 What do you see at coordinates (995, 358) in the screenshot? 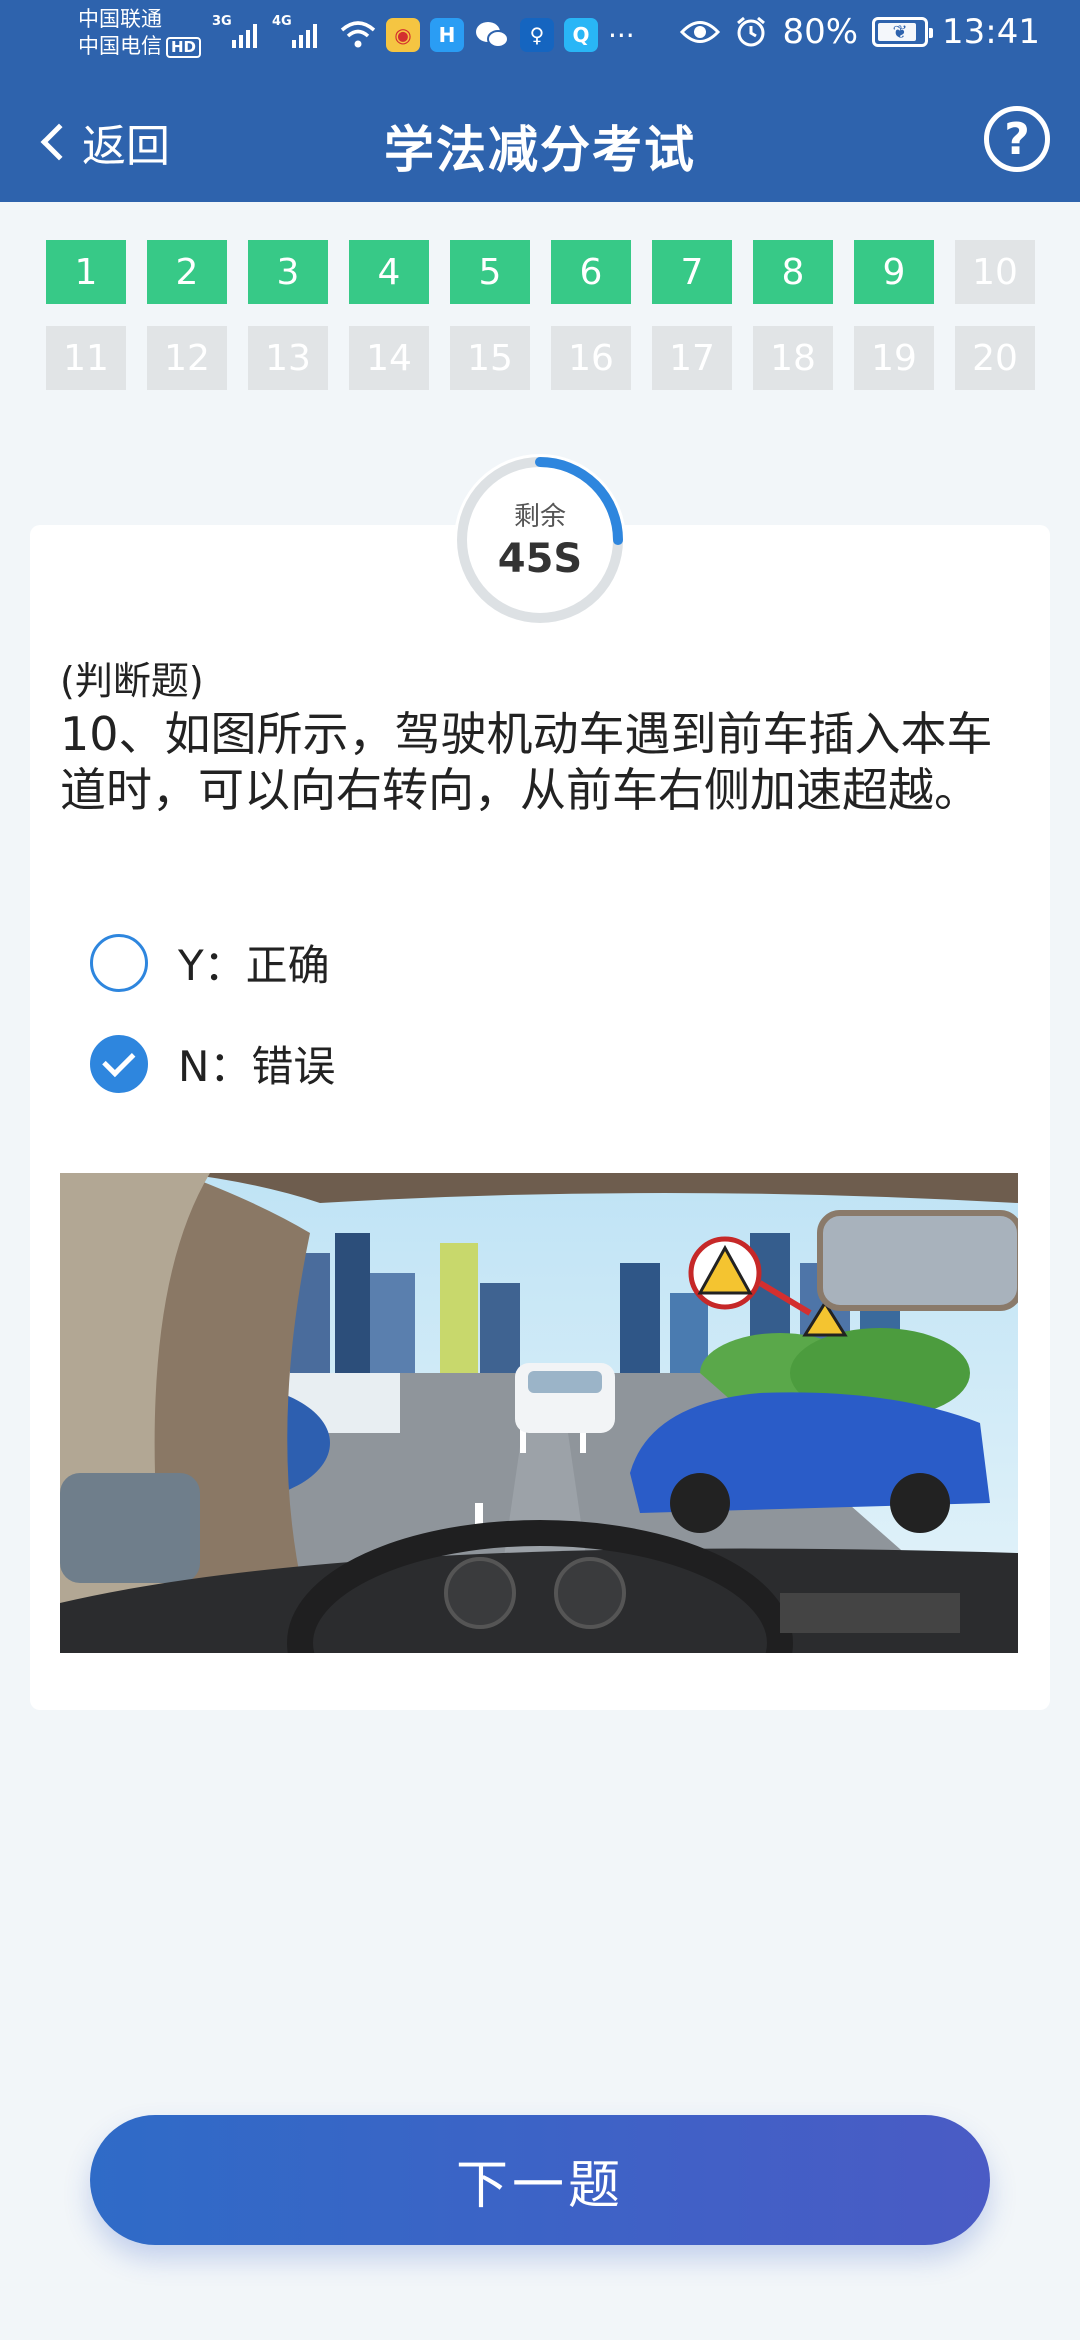
I see `question-number-20: 20` at bounding box center [995, 358].